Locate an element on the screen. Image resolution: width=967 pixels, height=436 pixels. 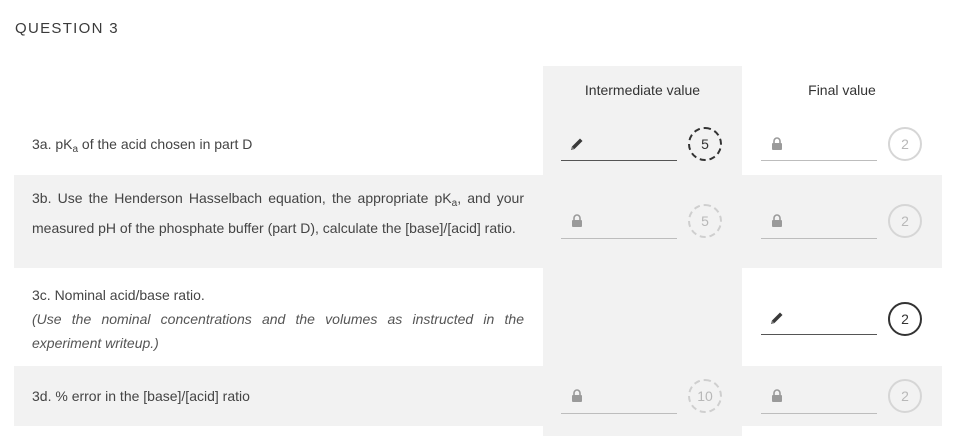
row-label: 3a. pKa of the acid chosen in part D is located at coordinates (142, 145).